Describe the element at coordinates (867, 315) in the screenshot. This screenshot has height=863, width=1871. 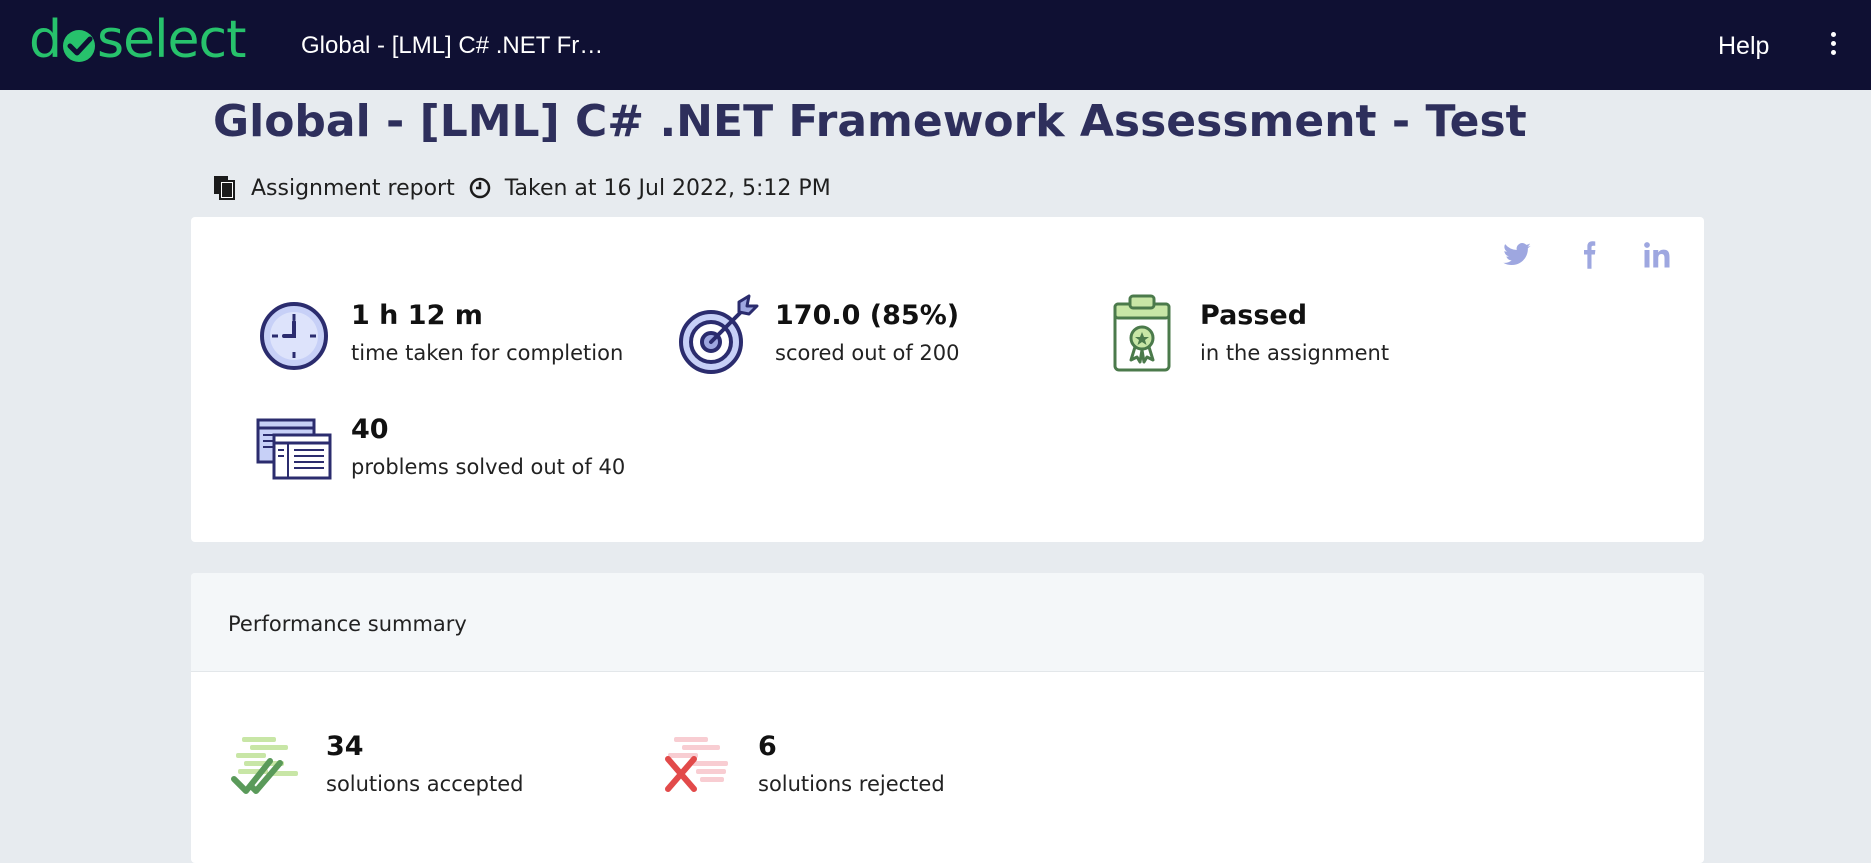
I see `stat-score-value: 170.0 (85%)` at that location.